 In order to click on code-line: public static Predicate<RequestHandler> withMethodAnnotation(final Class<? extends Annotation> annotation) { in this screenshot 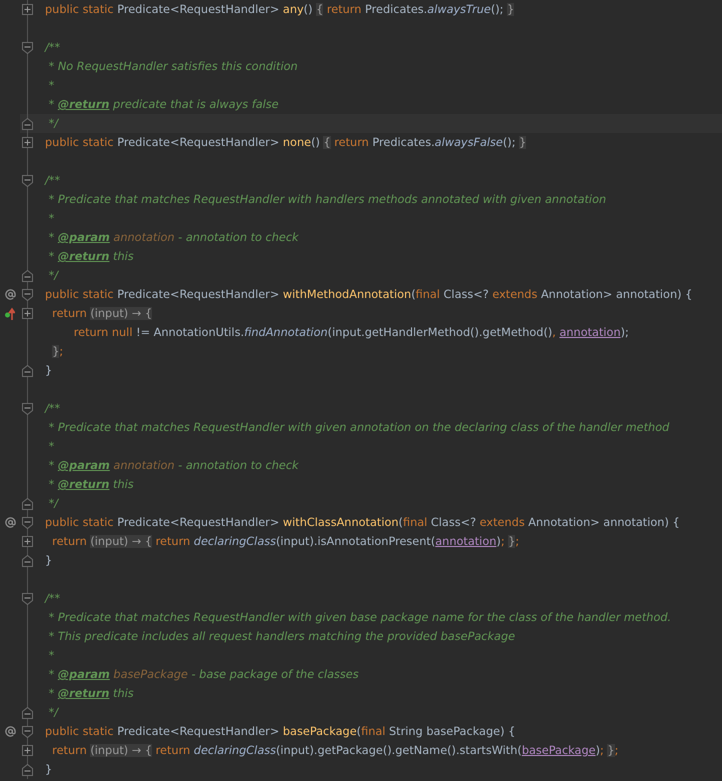, I will do `click(368, 295)`.